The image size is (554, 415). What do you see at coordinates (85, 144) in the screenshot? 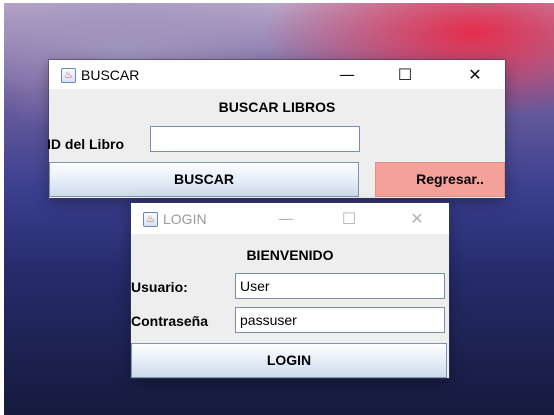
I see `book-id-label: ID del Libro` at bounding box center [85, 144].